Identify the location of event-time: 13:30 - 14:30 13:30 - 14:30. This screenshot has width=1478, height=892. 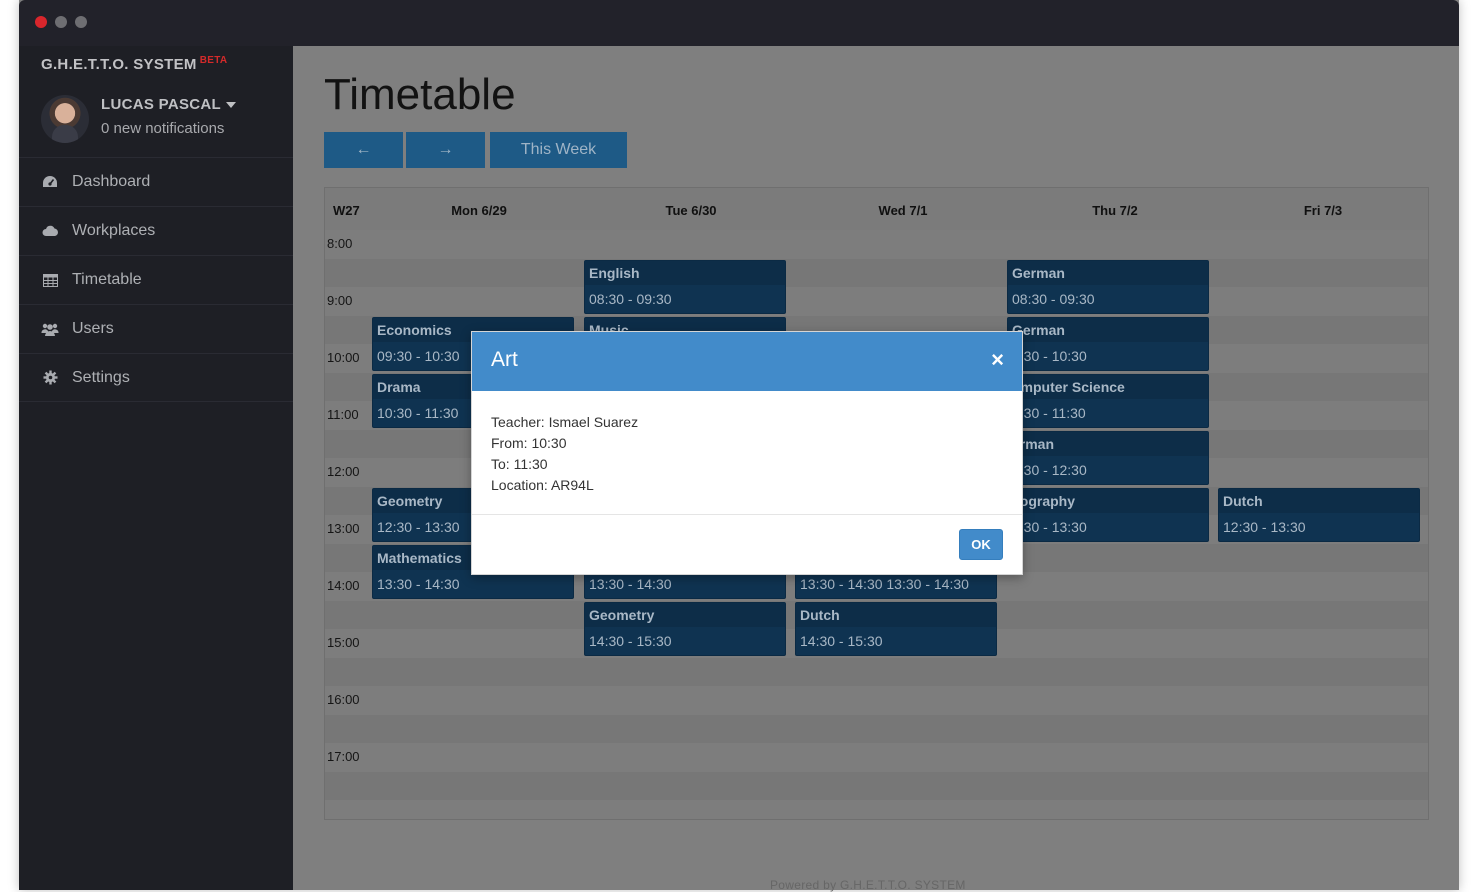
(884, 584).